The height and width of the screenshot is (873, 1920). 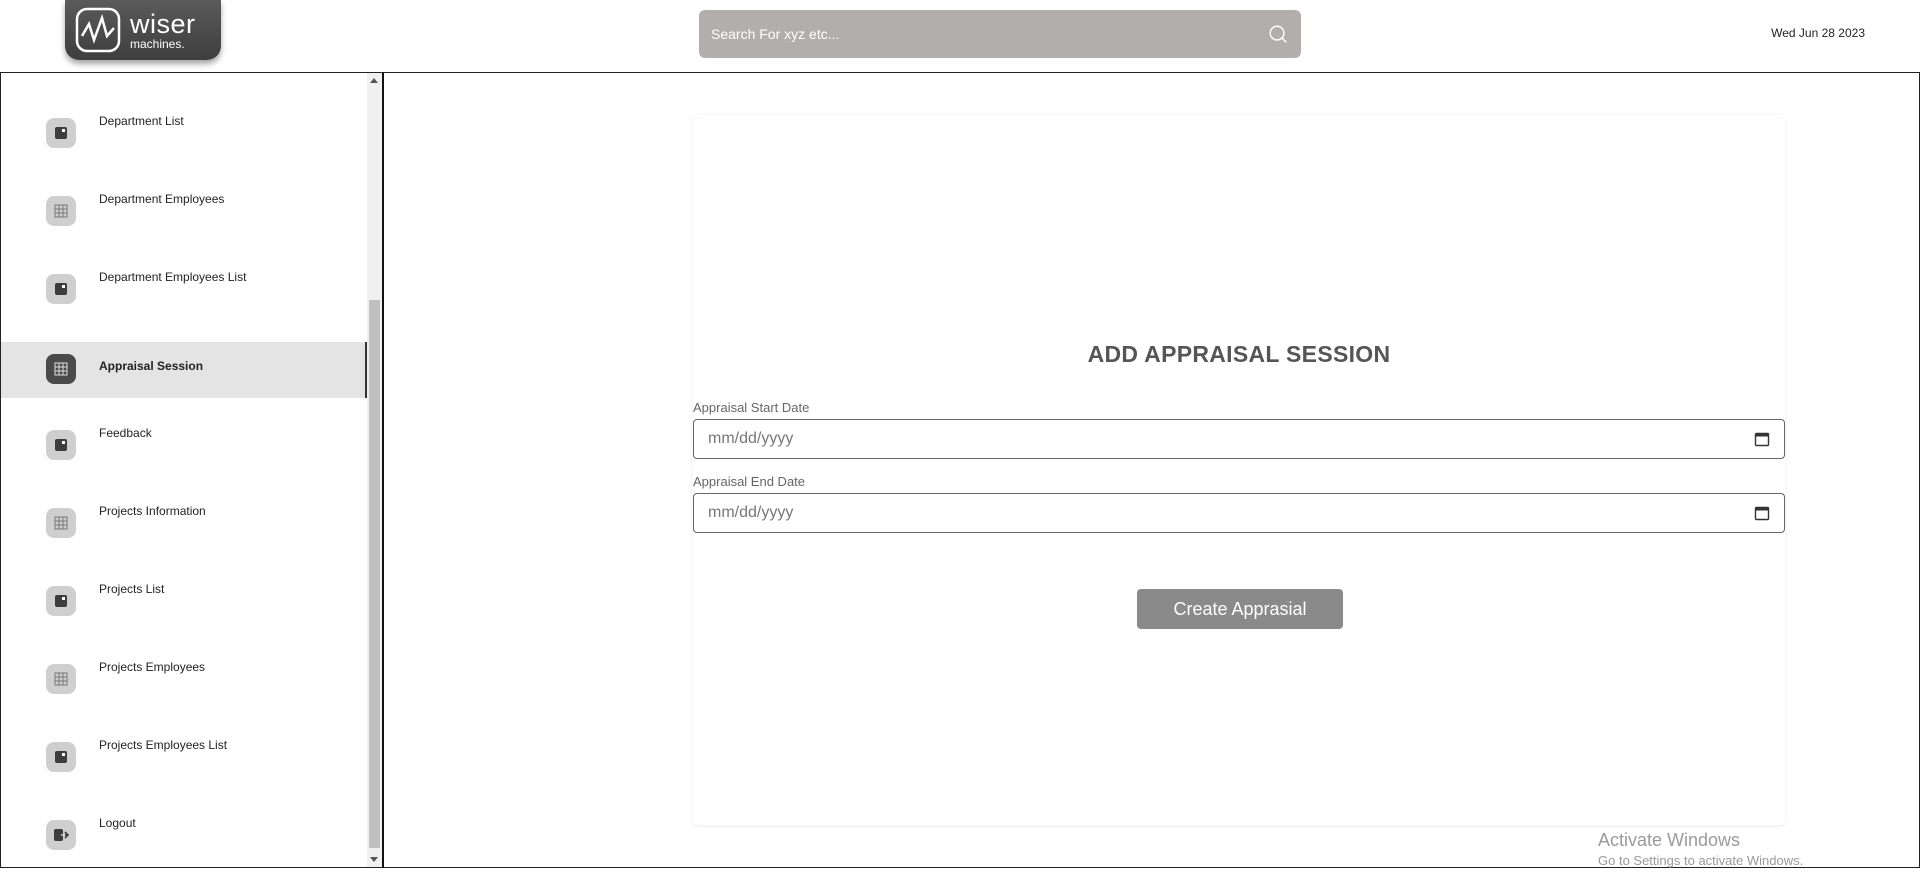 What do you see at coordinates (983, 34) in the screenshot?
I see `search-input` at bounding box center [983, 34].